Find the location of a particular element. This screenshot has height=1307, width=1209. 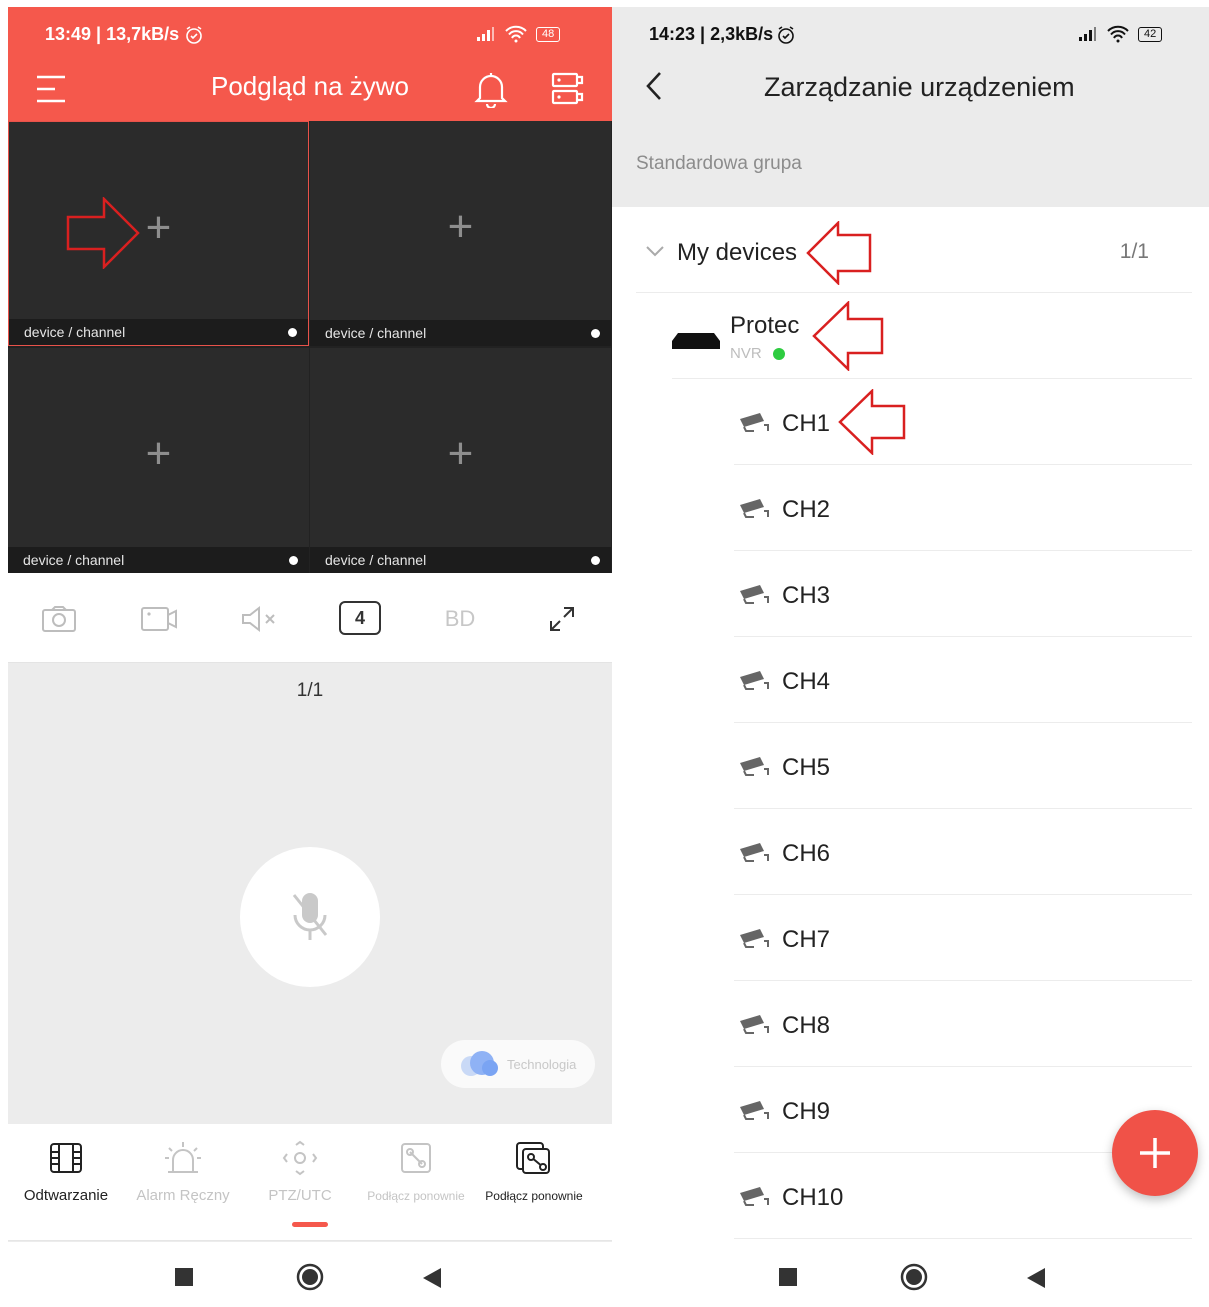

film-icon is located at coordinates (66, 1158).